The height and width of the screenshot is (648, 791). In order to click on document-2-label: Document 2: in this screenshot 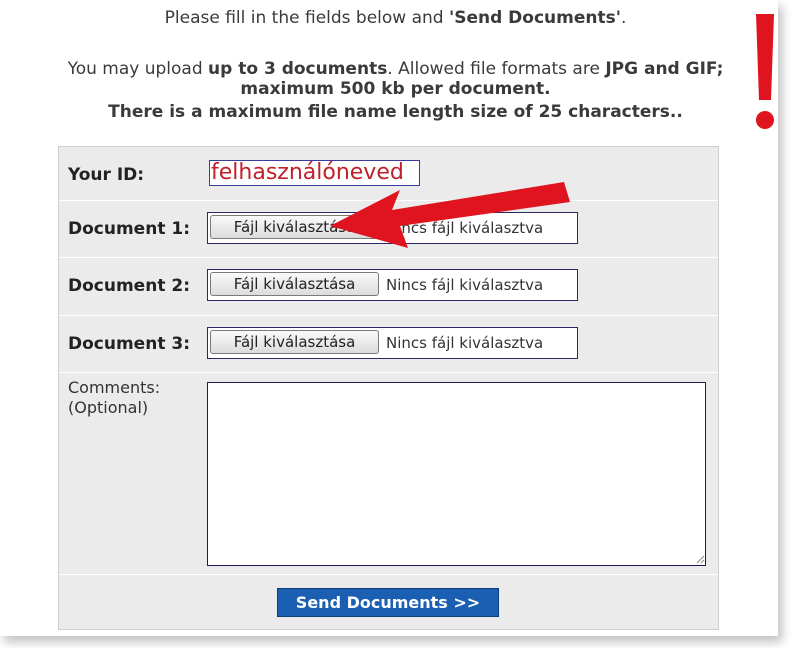, I will do `click(129, 286)`.